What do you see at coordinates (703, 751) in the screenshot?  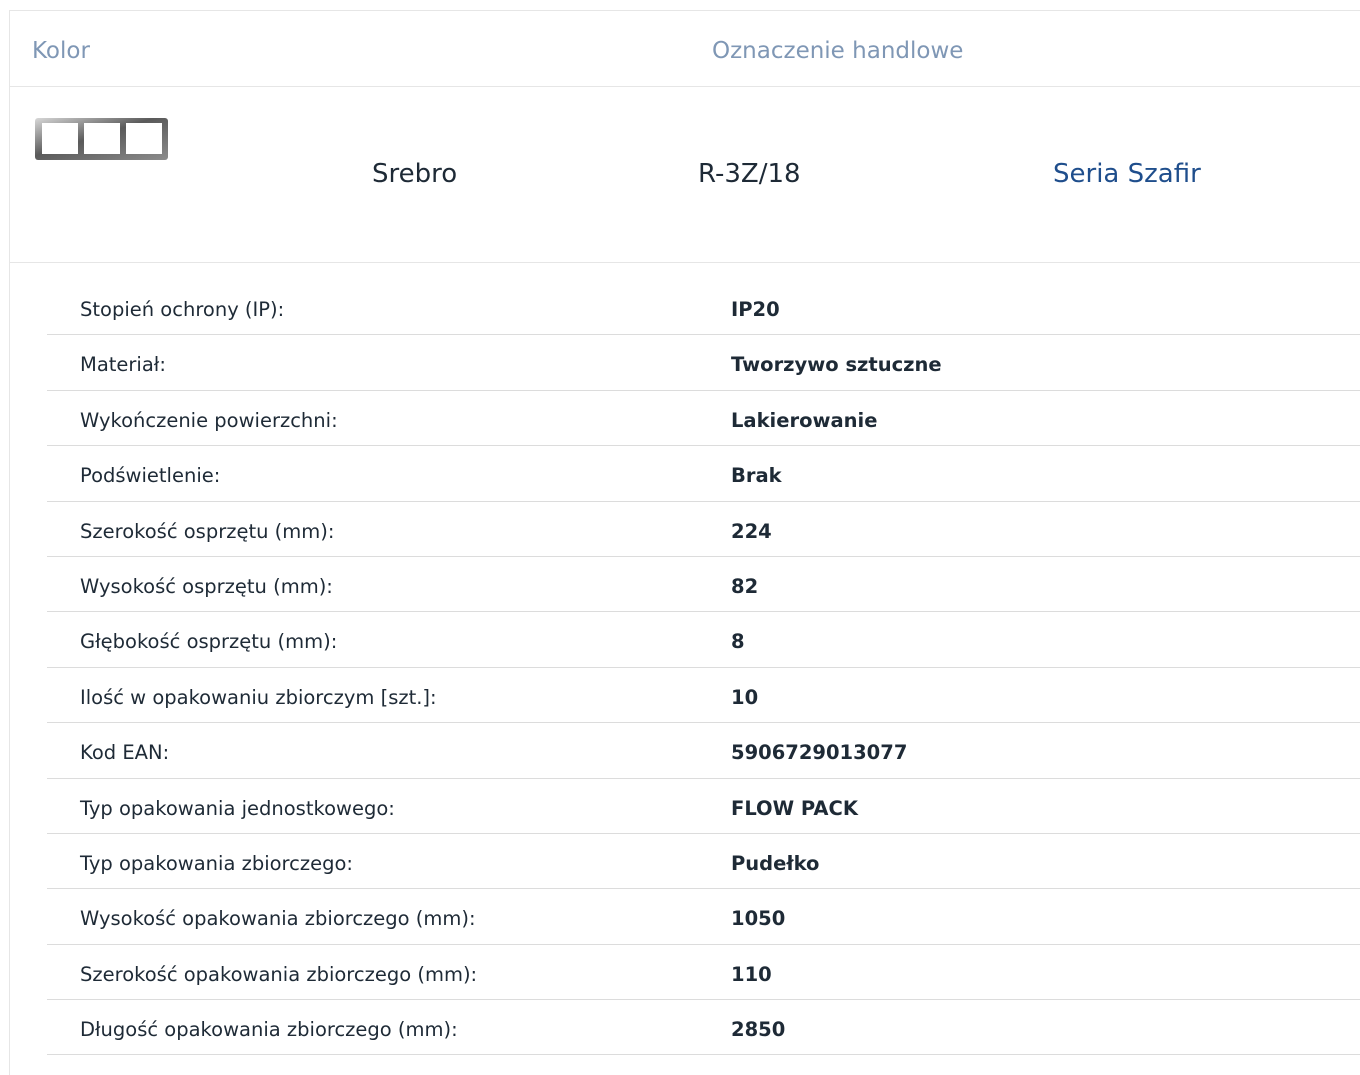 I see `spec-row: Kod EAN: 5906729013077` at bounding box center [703, 751].